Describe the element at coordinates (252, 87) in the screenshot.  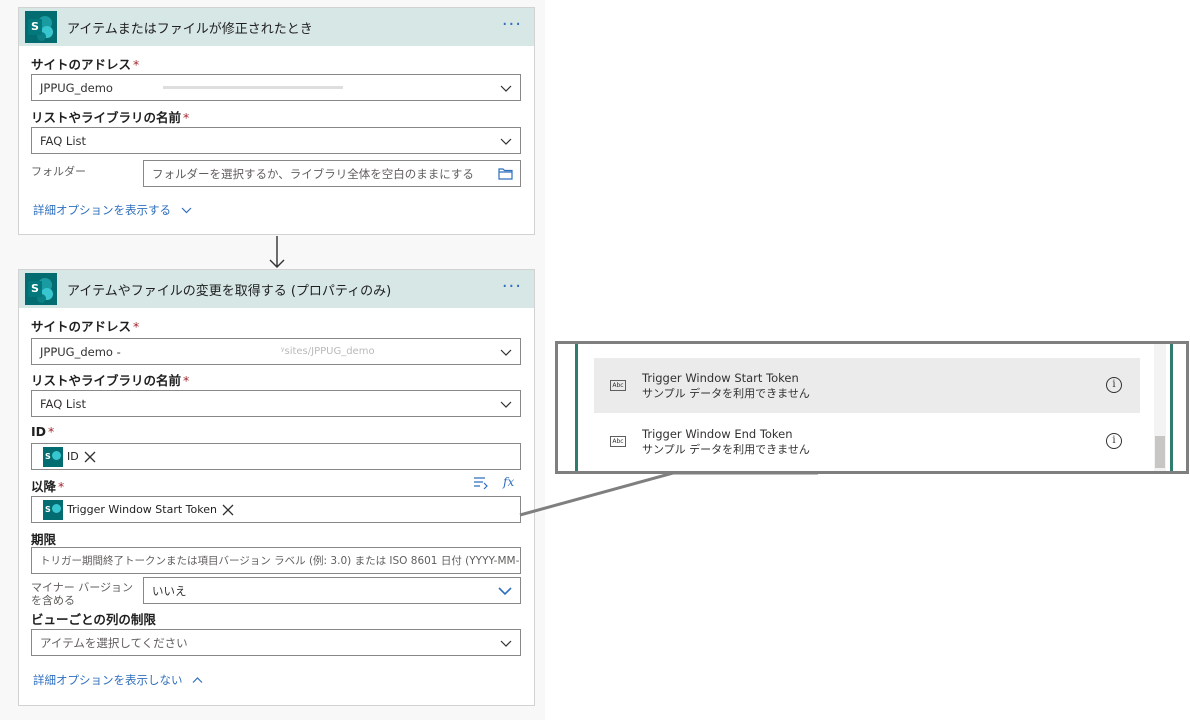
I see `redacted-text` at that location.